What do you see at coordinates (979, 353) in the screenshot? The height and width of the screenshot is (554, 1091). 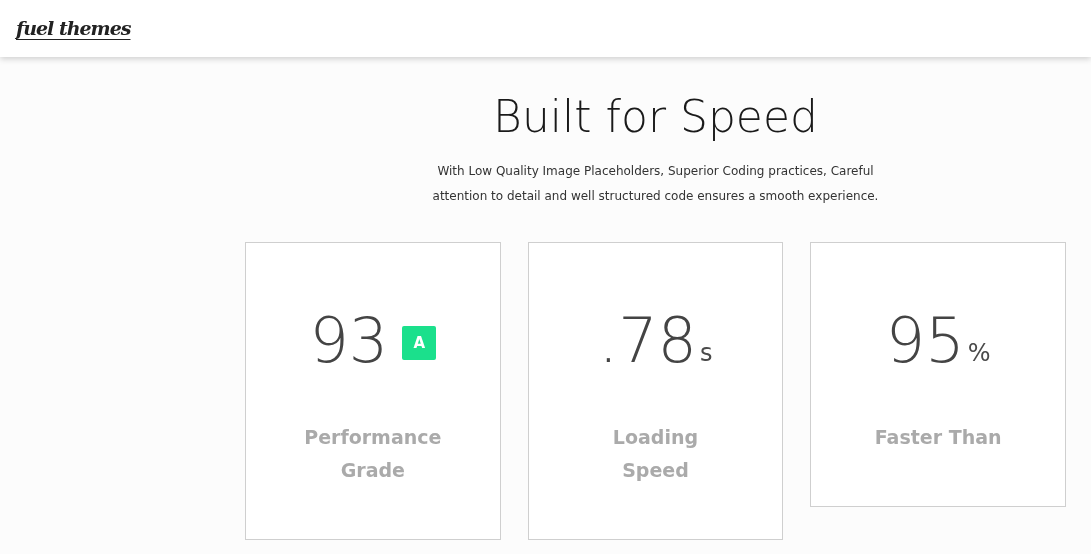 I see `unit-text: %` at bounding box center [979, 353].